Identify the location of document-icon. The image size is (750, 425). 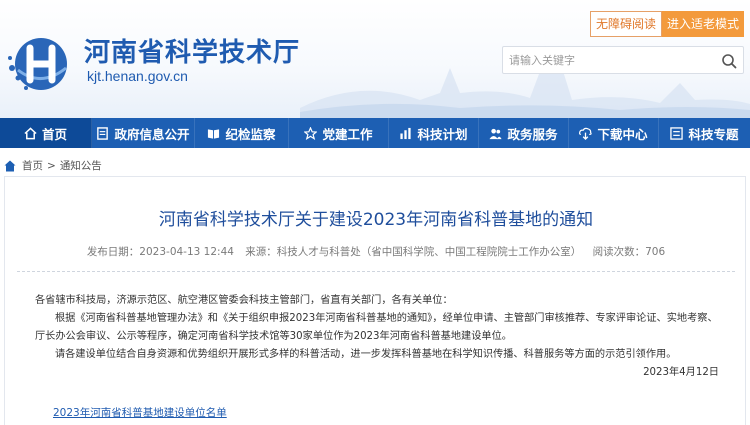
(103, 133).